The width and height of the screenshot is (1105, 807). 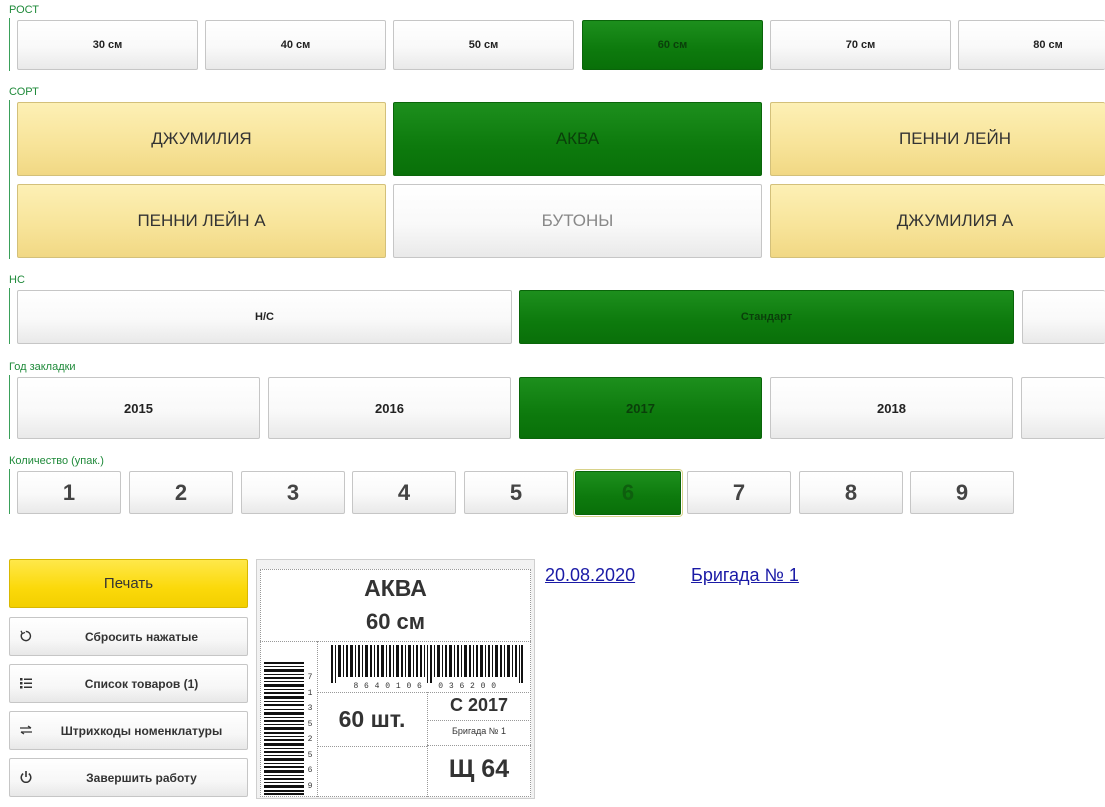 I want to click on reset-button: Сбросить нажатые, so click(x=128, y=636).